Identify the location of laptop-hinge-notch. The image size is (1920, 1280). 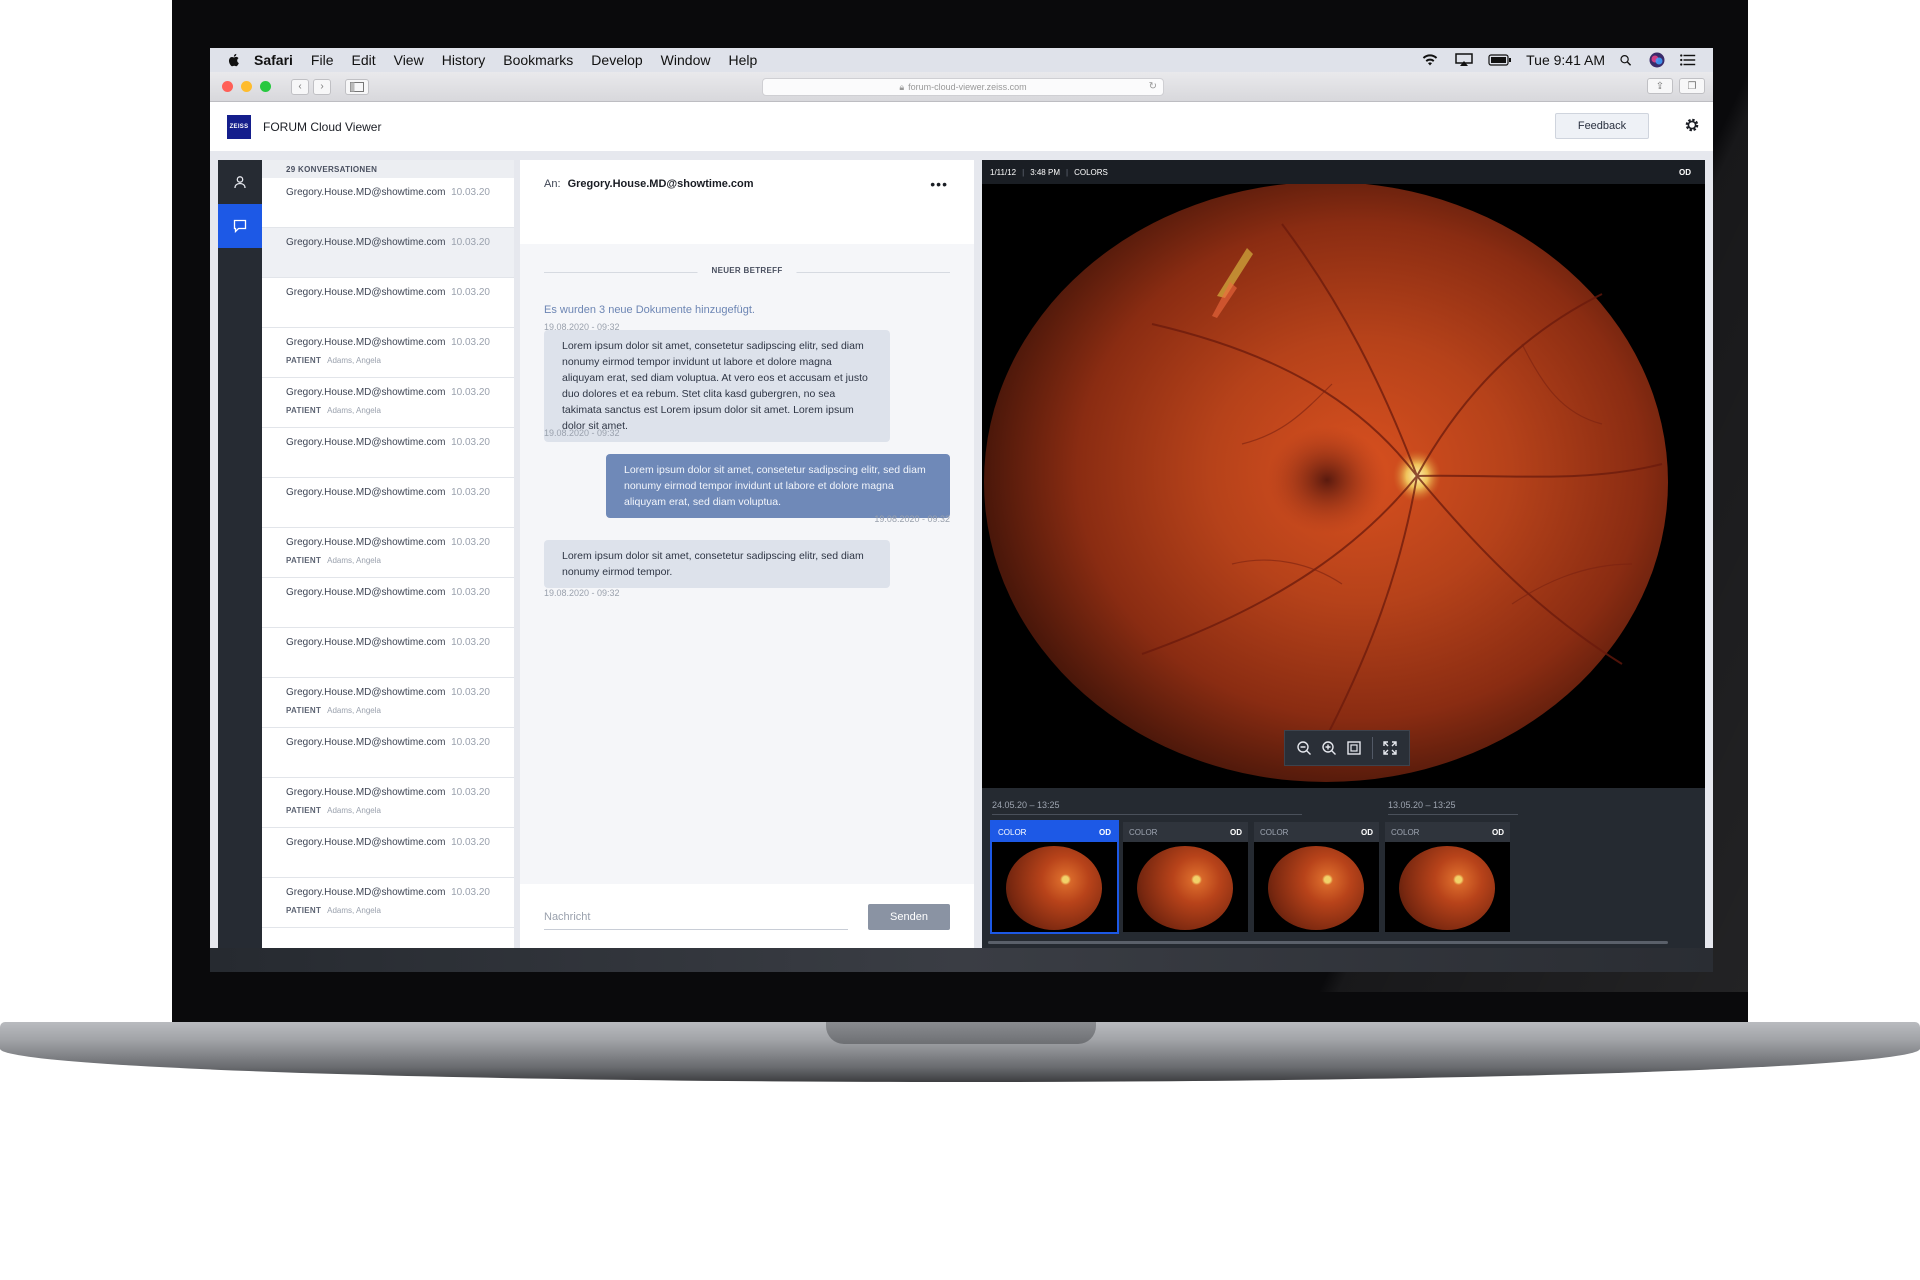
(961, 1033).